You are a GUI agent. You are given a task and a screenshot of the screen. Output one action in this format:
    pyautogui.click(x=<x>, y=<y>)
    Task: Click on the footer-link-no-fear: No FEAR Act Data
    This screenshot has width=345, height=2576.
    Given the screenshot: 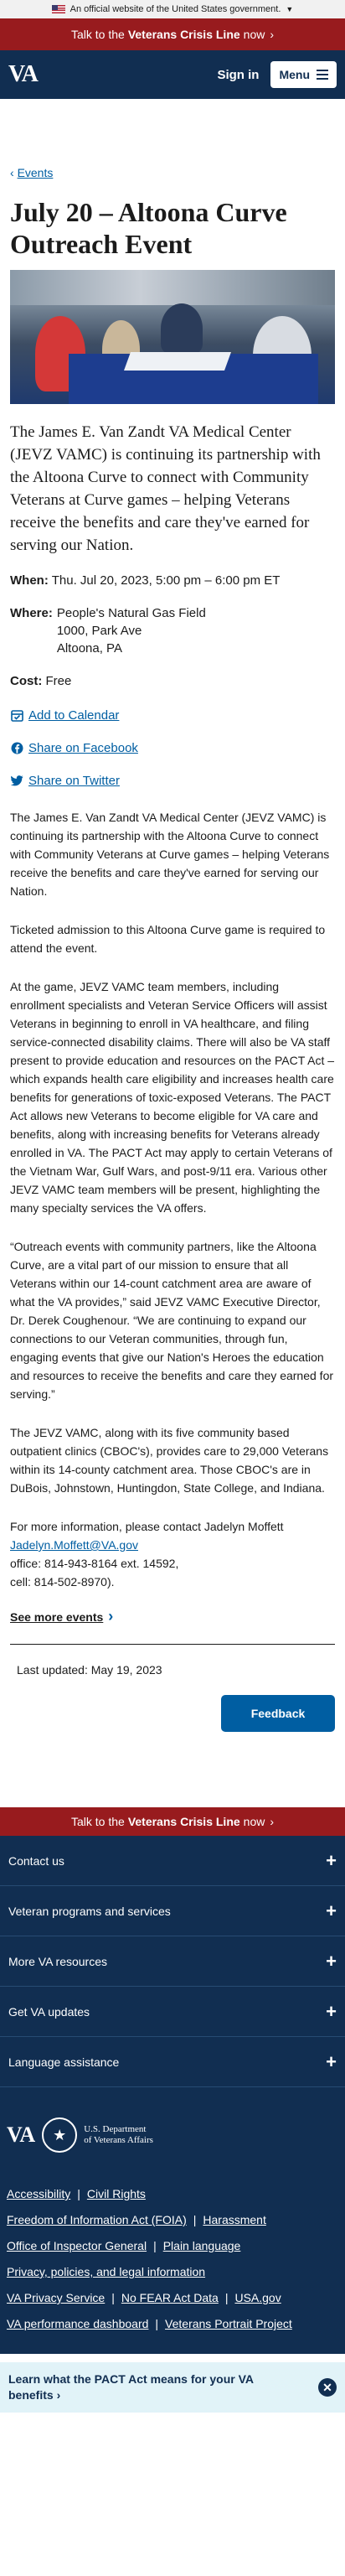 What is the action you would take?
    pyautogui.click(x=170, y=2298)
    